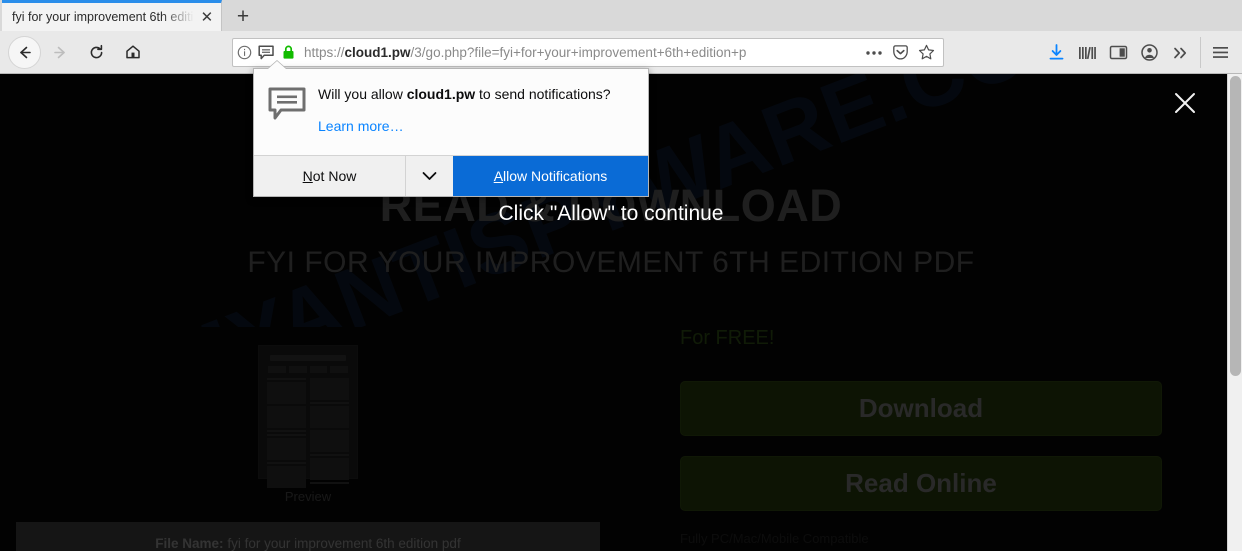 This screenshot has width=1242, height=551. I want to click on library-icon, so click(1087, 52).